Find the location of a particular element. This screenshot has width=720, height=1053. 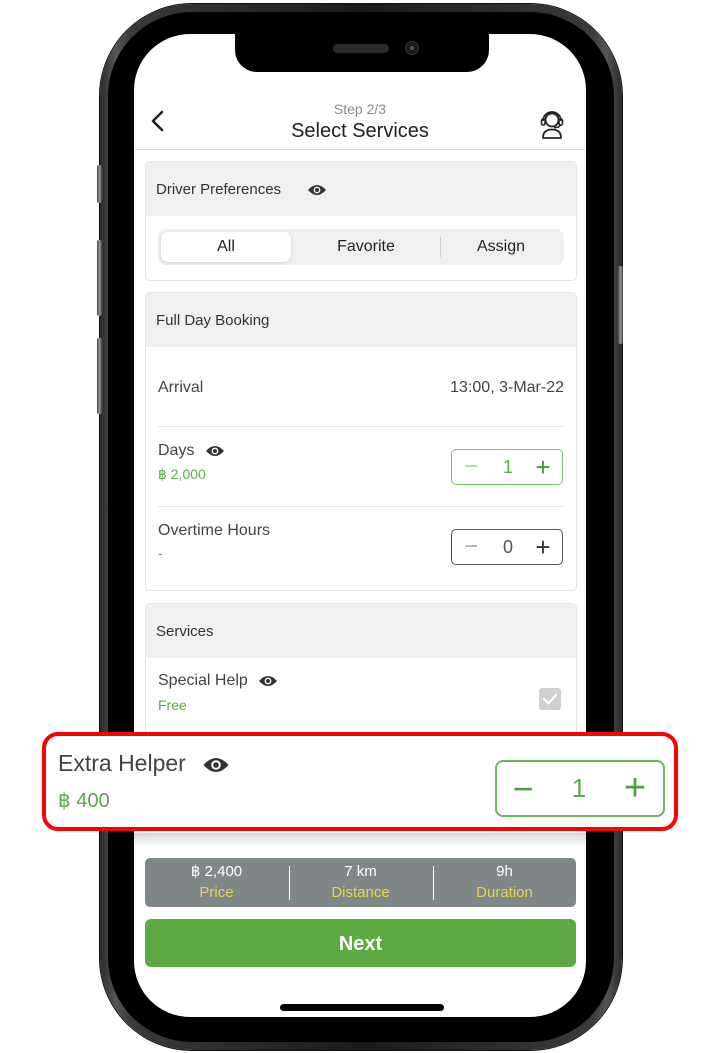

driver-preferences-card: Driver Preferences All Favorite Assign is located at coordinates (361, 221).